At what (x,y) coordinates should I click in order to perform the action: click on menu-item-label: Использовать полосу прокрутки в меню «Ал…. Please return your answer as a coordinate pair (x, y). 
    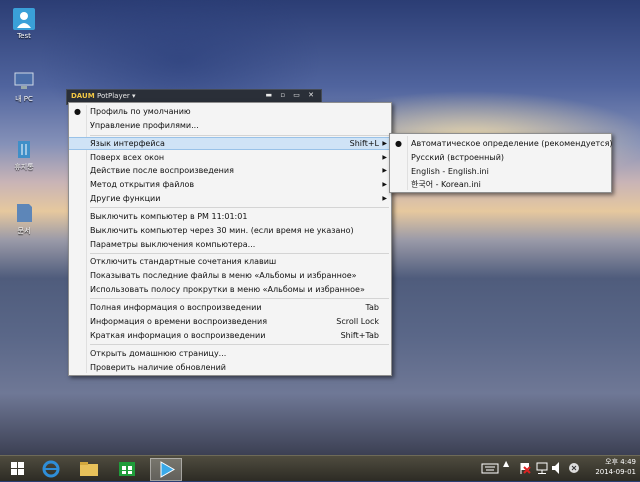
    Looking at the image, I should click on (227, 289).